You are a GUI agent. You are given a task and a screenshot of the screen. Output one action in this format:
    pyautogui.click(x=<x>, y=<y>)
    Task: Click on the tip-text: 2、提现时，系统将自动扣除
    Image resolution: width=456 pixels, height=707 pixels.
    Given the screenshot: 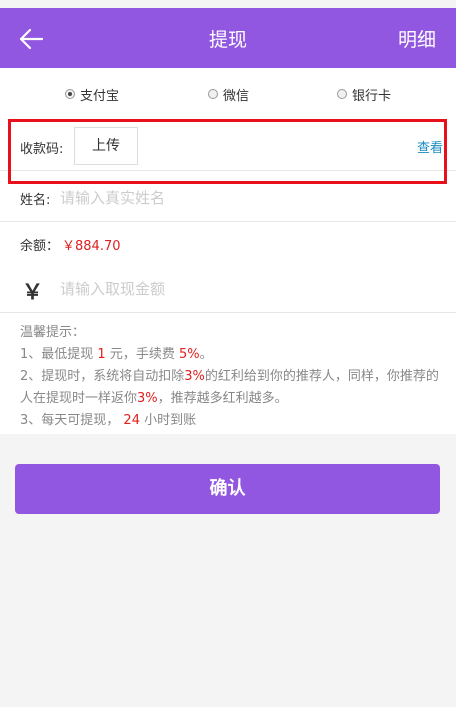 What is the action you would take?
    pyautogui.click(x=102, y=376)
    